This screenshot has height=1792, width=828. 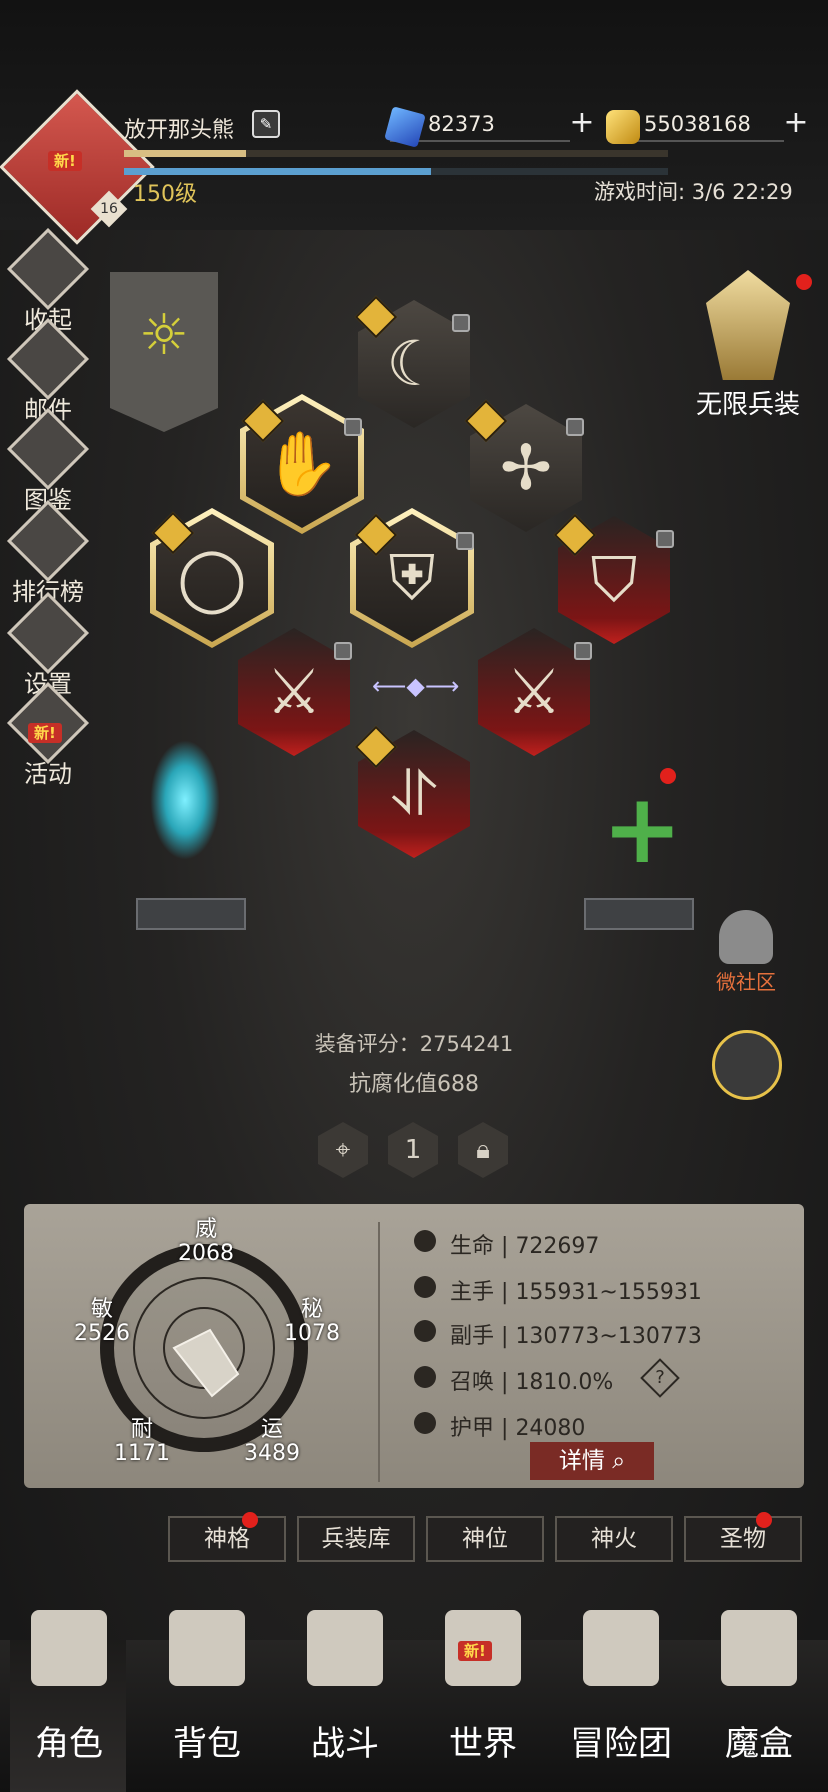 I want to click on radar-polygon, so click(x=206, y=1363).